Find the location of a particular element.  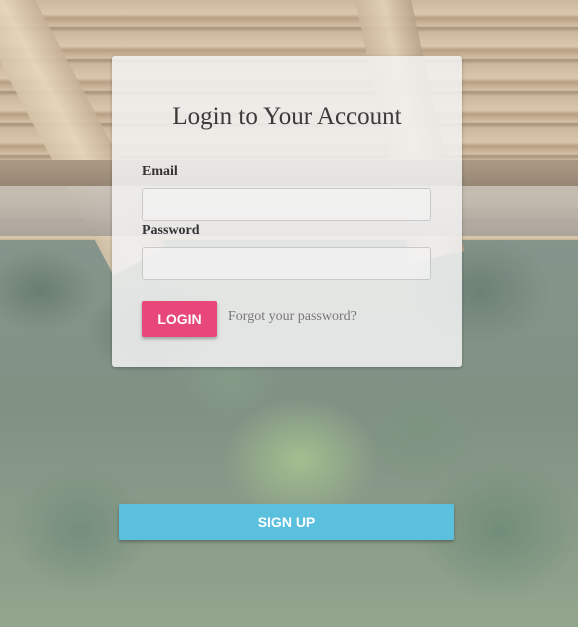

email-label: Email is located at coordinates (160, 171).